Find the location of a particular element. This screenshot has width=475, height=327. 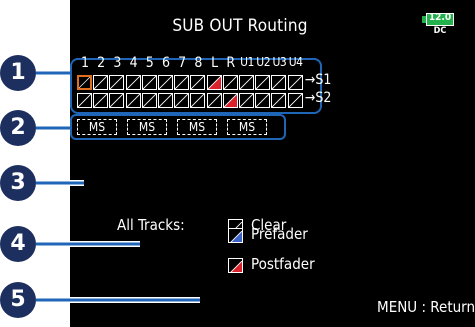

callout-badge-4: 4 is located at coordinates (18, 244).